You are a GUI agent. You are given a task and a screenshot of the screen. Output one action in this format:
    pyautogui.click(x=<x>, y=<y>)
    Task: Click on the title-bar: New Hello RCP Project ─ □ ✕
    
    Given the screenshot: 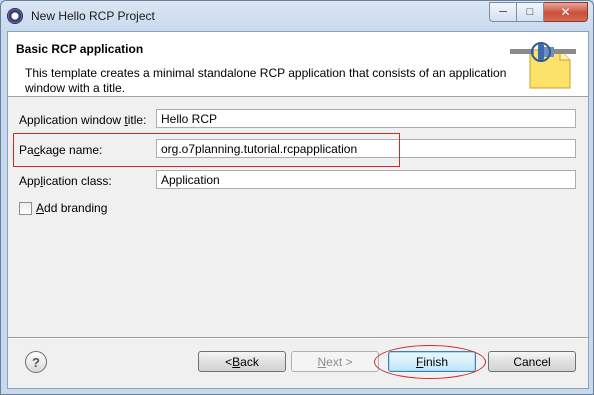 What is the action you would take?
    pyautogui.click(x=297, y=16)
    